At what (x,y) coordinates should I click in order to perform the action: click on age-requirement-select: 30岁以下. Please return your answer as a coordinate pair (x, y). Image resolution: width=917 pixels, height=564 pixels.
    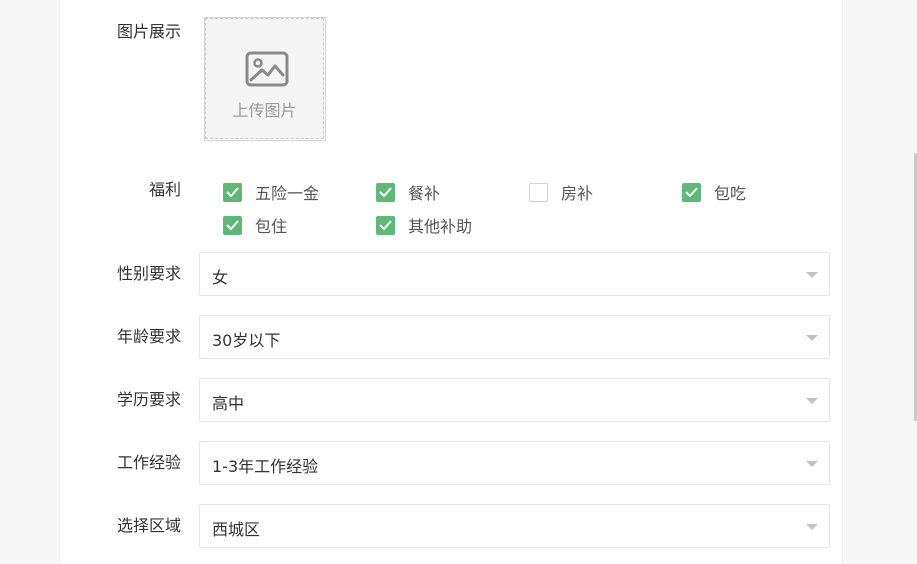
    Looking at the image, I should click on (514, 337).